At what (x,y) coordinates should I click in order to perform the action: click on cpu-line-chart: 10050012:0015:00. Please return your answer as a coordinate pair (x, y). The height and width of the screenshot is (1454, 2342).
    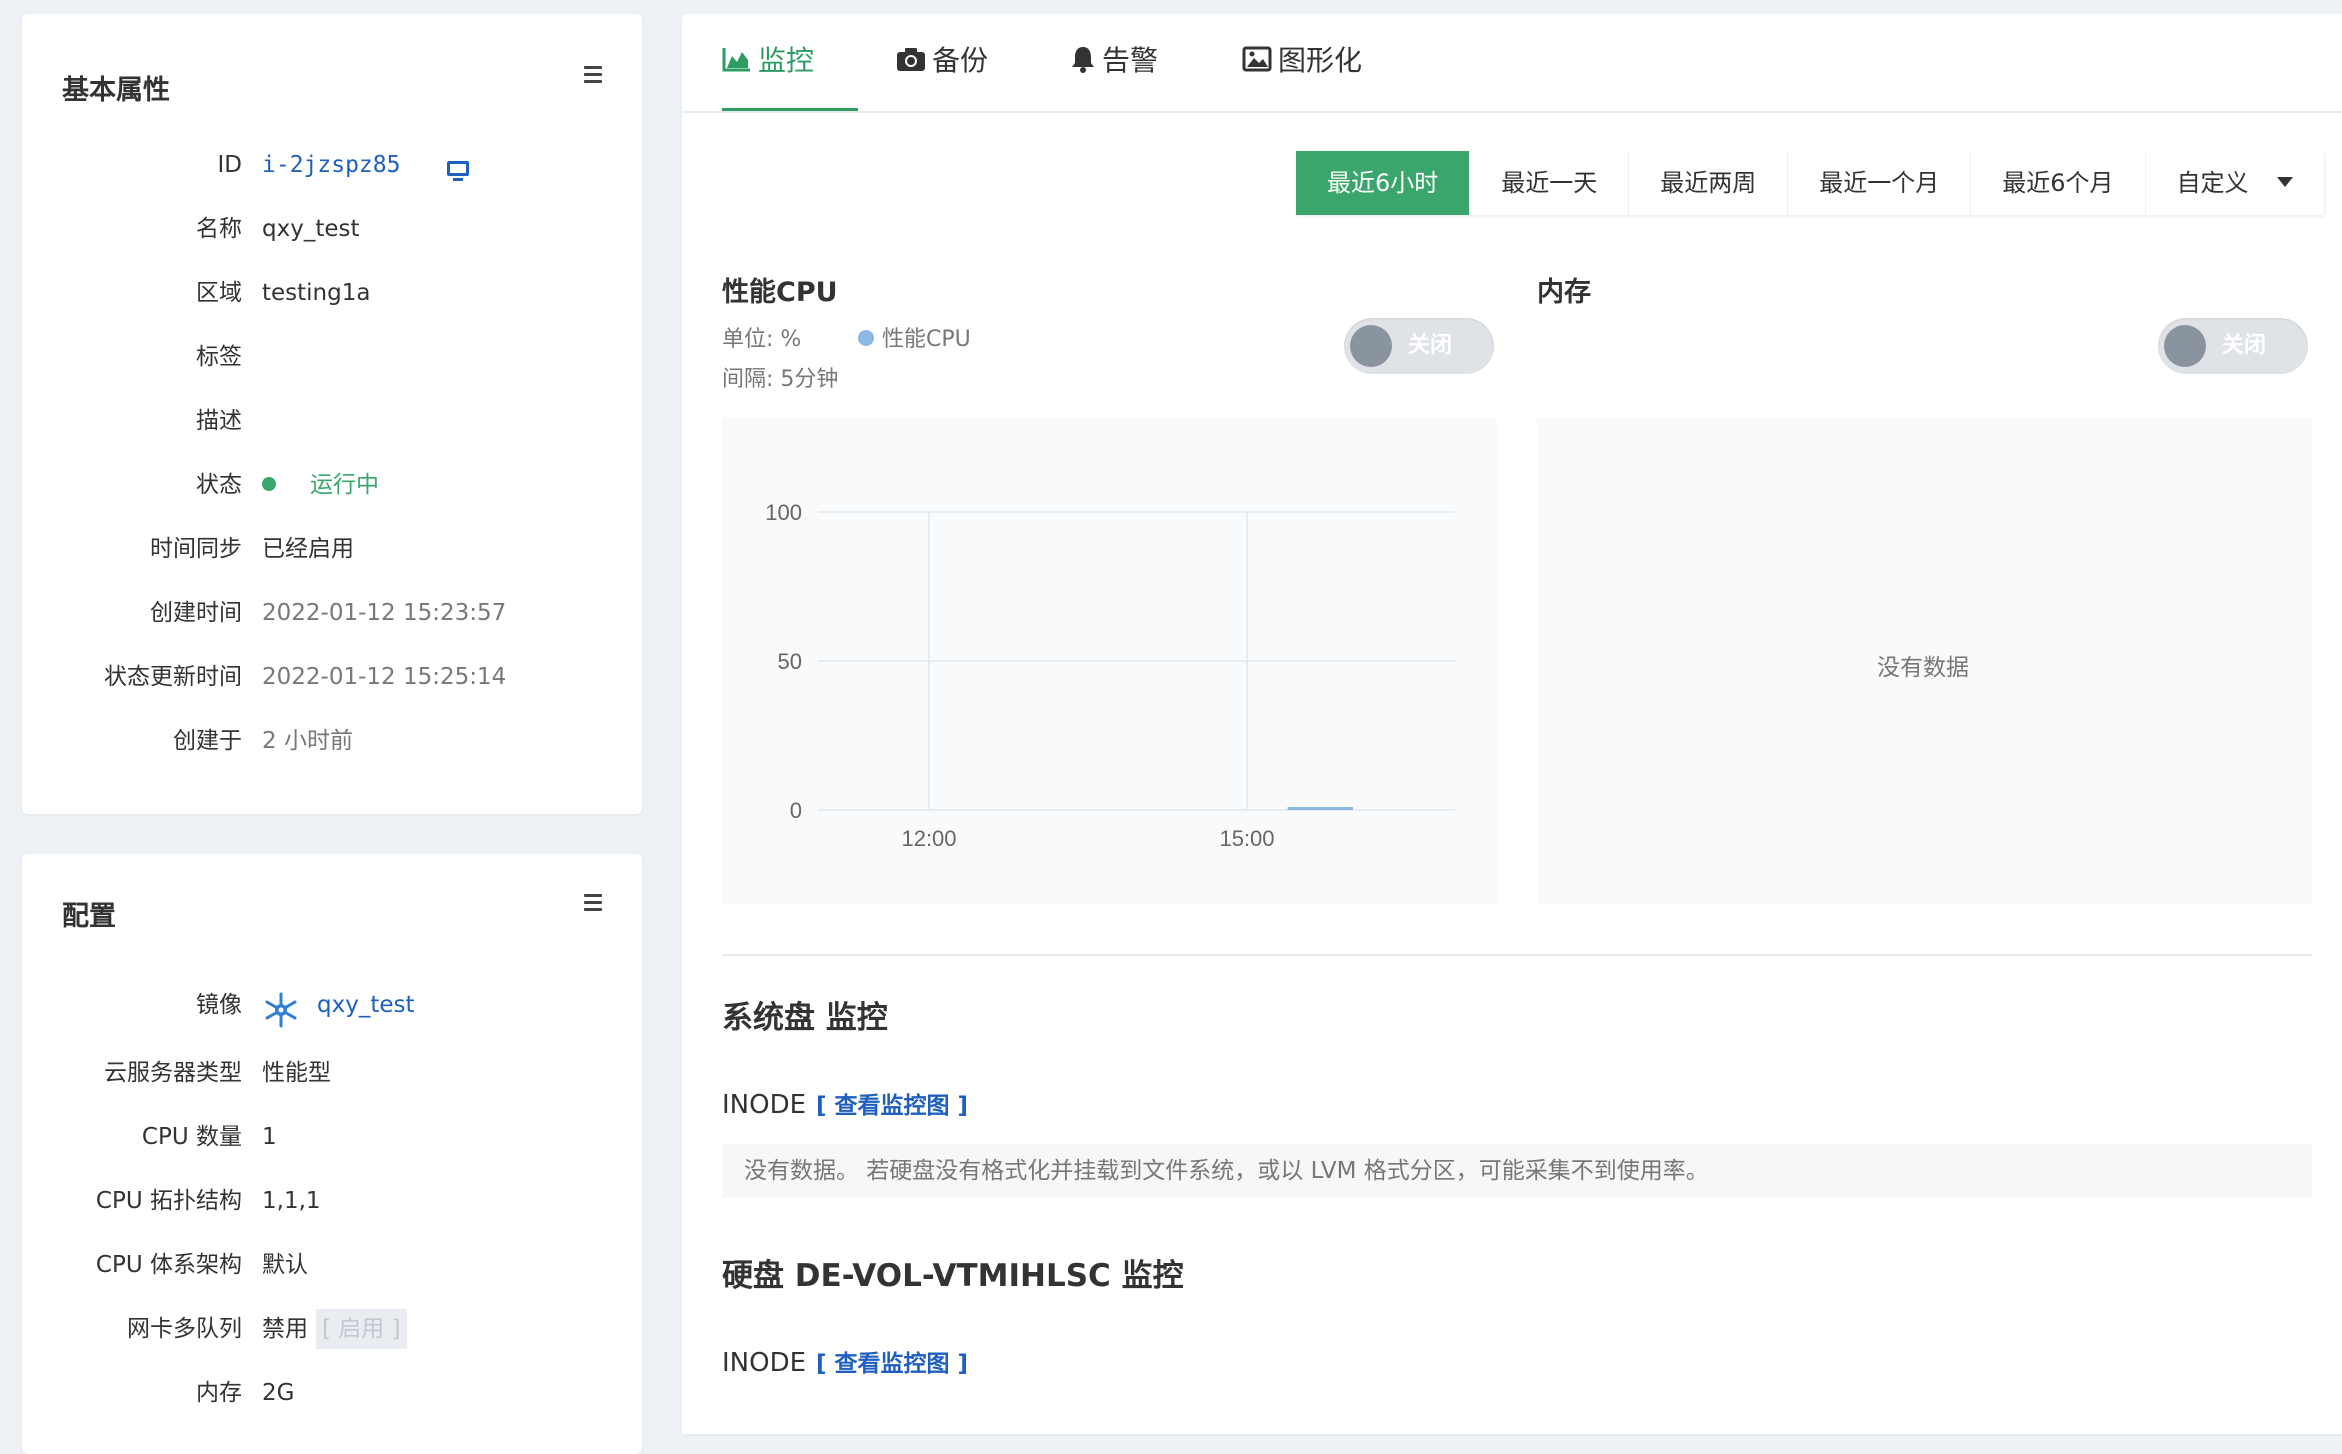
    Looking at the image, I should click on (1109, 661).